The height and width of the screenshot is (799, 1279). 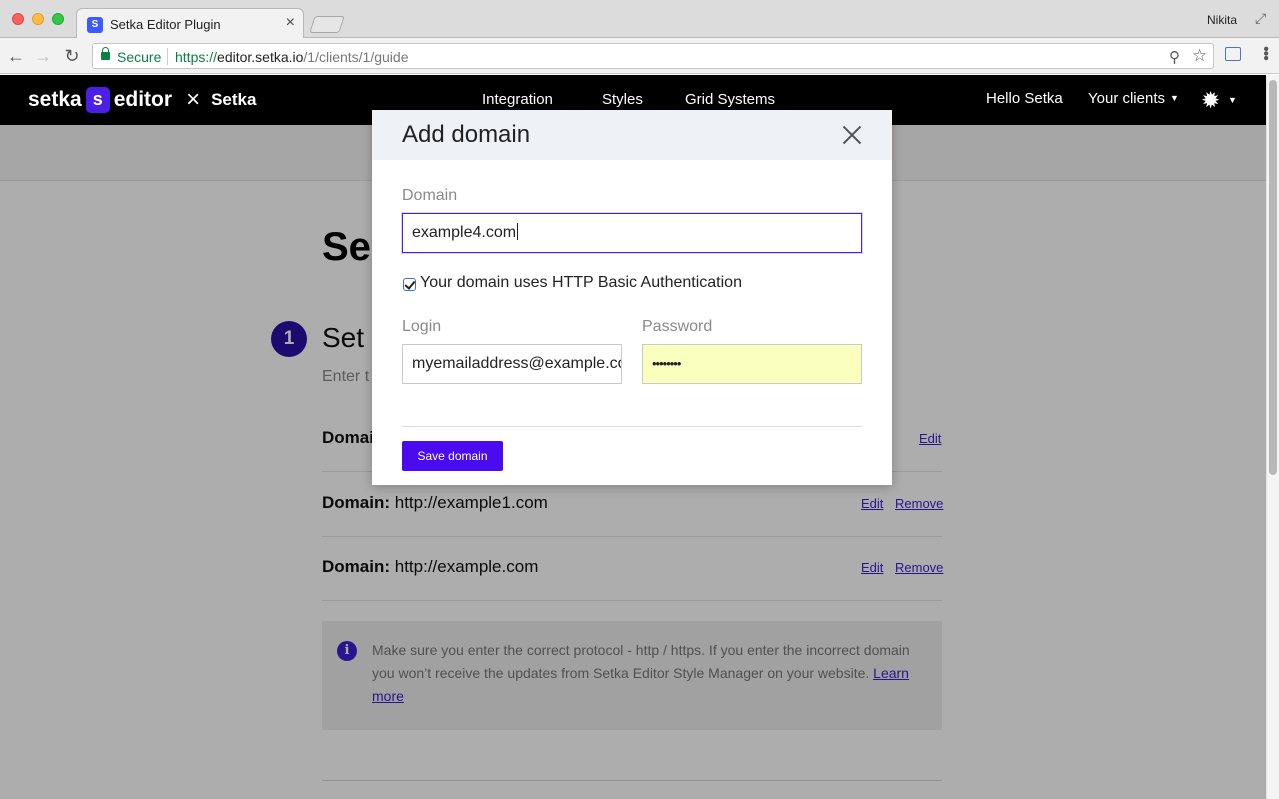 I want to click on menu-icon: •••, so click(x=1265, y=53).